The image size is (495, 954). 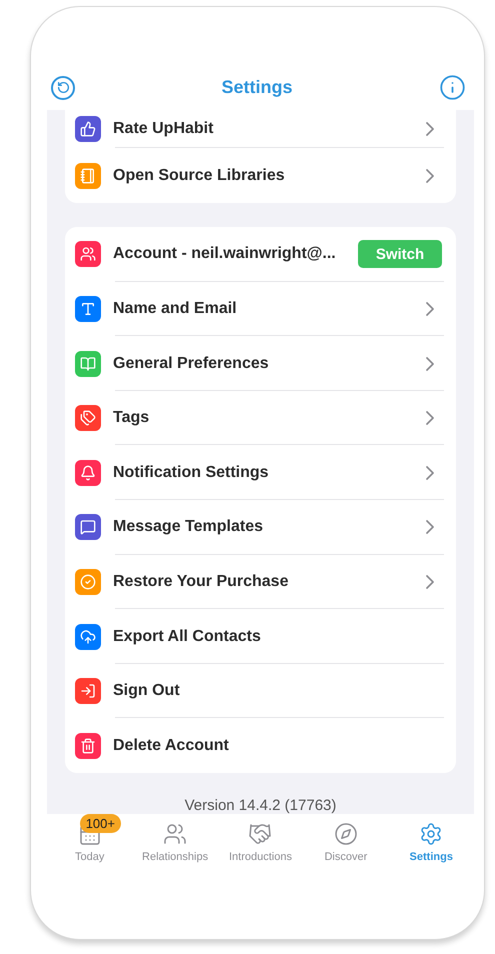 What do you see at coordinates (175, 834) in the screenshot?
I see `people-icon` at bounding box center [175, 834].